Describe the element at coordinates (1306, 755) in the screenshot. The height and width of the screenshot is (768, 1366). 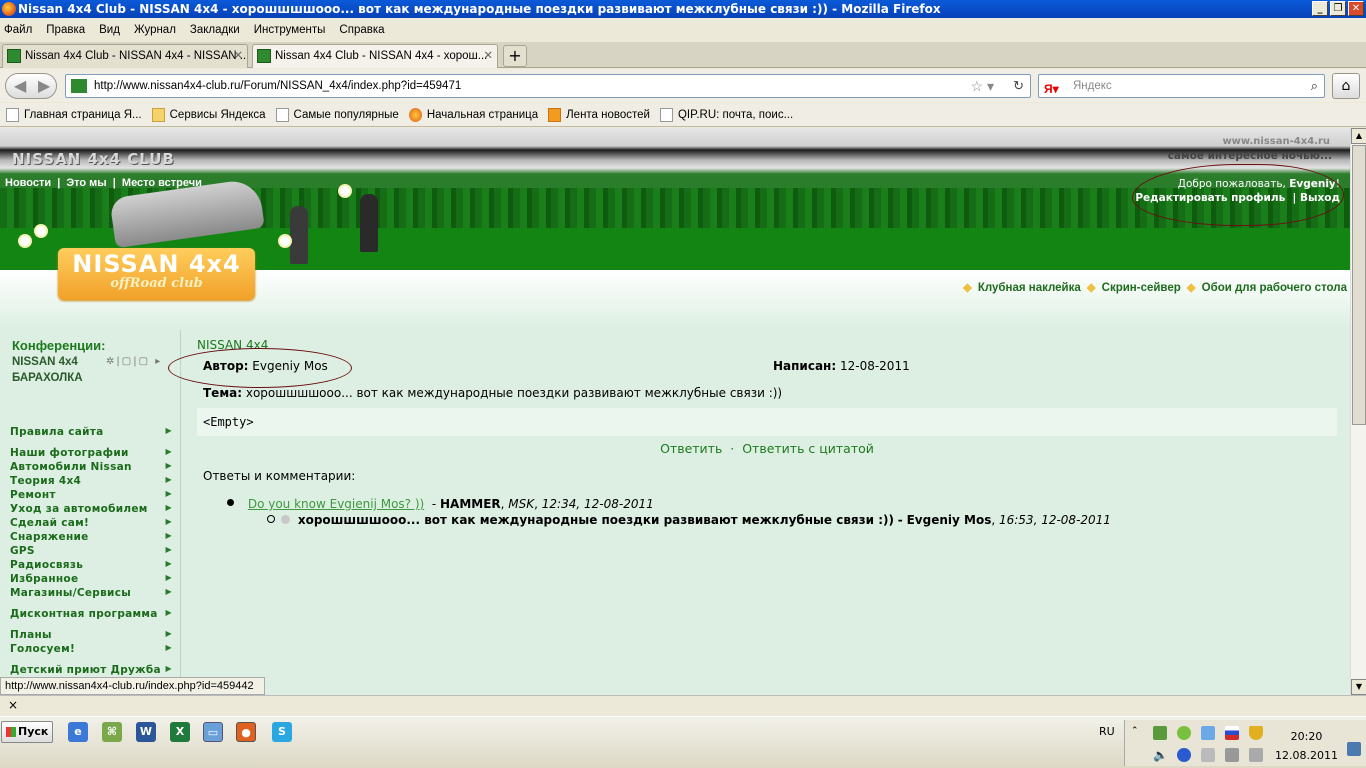
I see `clock-date: 12.08.2011` at that location.